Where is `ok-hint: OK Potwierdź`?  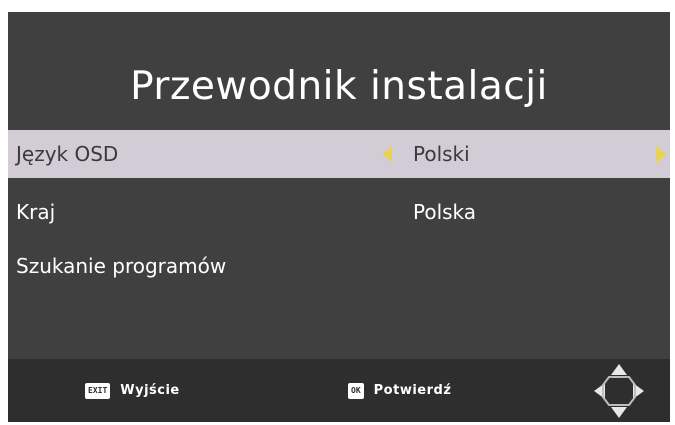 ok-hint: OK Potwierdź is located at coordinates (400, 390).